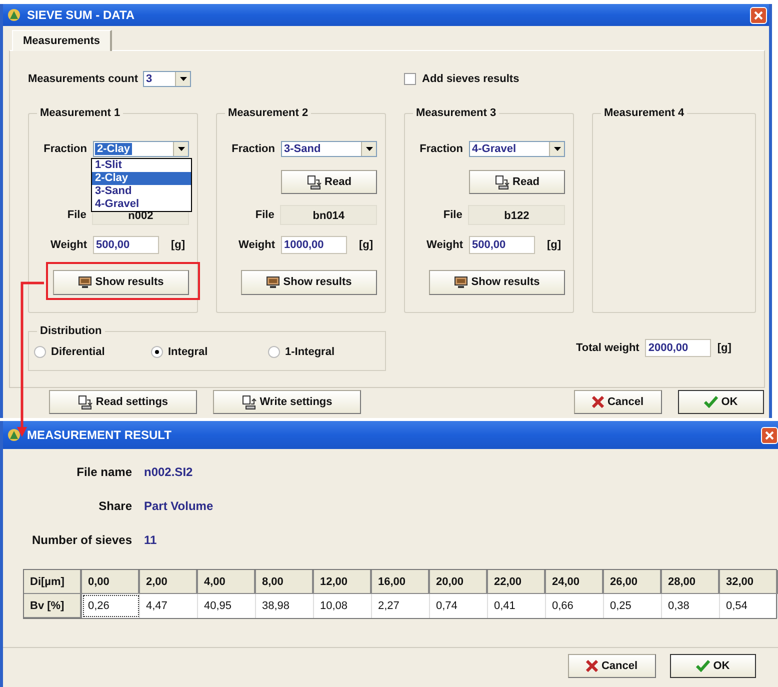  Describe the element at coordinates (83, 79) in the screenshot. I see `field-label: Measurements count` at that location.